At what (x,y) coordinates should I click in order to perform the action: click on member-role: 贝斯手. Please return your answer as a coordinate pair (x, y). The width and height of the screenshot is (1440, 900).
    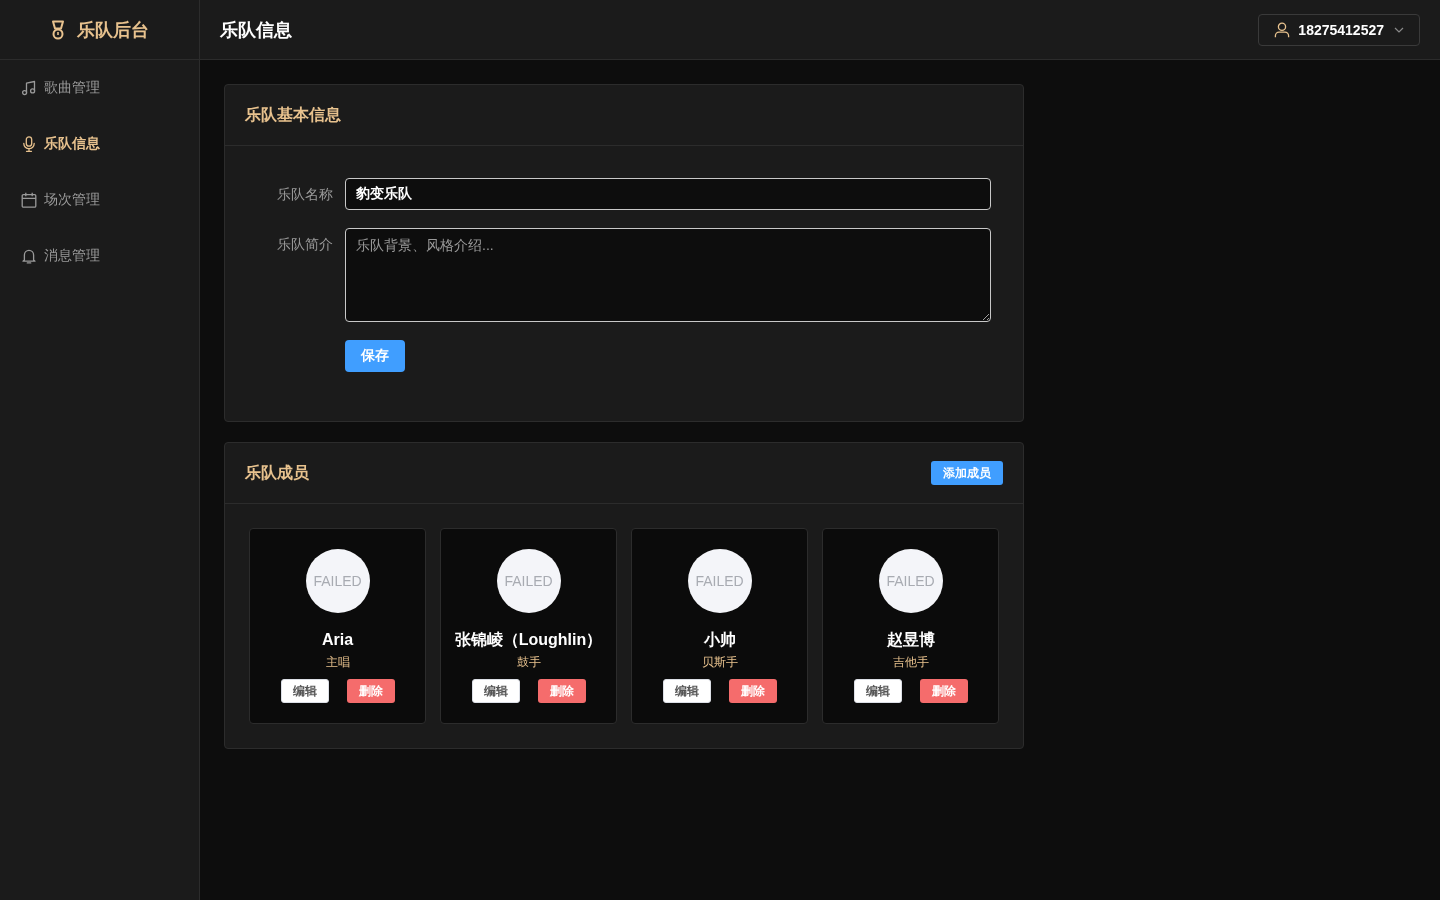
    Looking at the image, I should click on (719, 662).